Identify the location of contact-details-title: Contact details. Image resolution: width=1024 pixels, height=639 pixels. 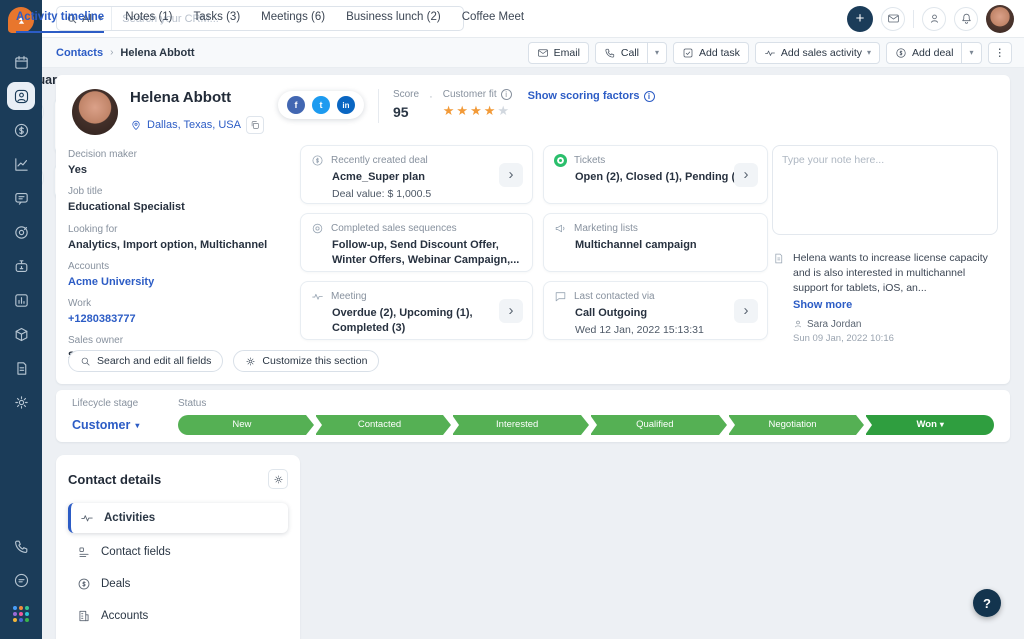
(115, 479).